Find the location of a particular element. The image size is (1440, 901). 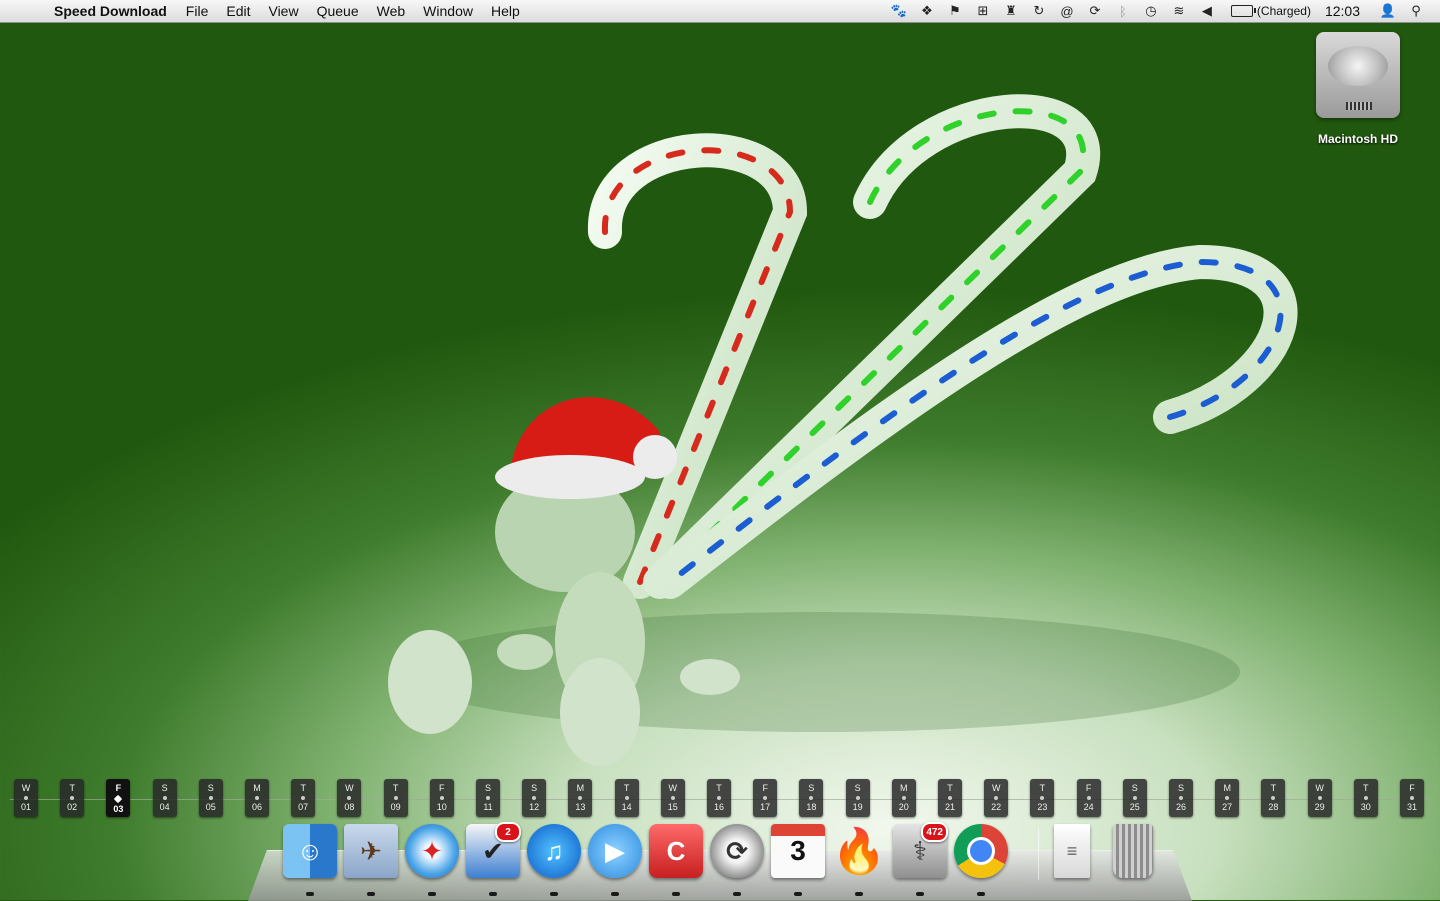

calendar-day-number: 09 is located at coordinates (395, 807).